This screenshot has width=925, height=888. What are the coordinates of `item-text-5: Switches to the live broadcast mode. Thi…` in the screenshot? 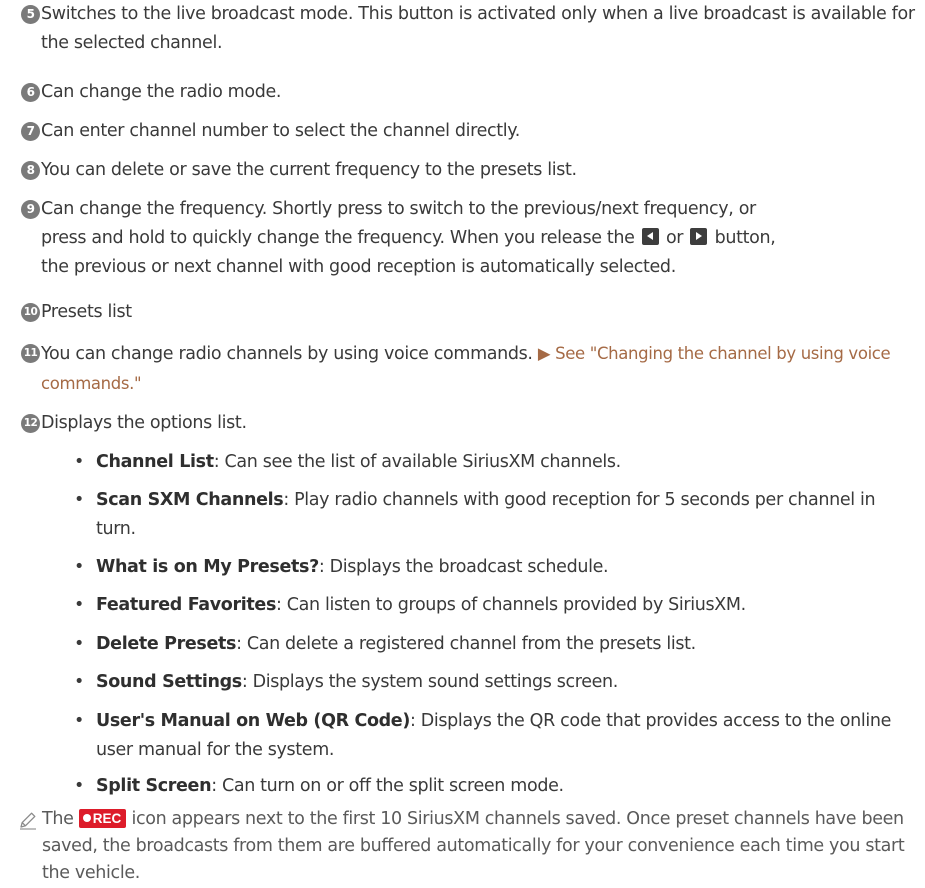 It's located at (478, 28).